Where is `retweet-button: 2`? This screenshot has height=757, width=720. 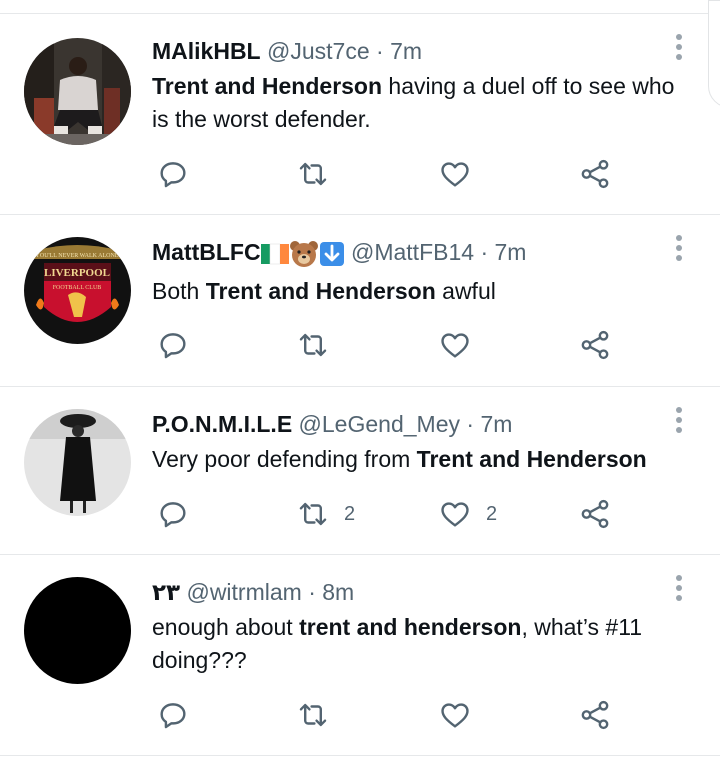 retweet-button: 2 is located at coordinates (325, 514).